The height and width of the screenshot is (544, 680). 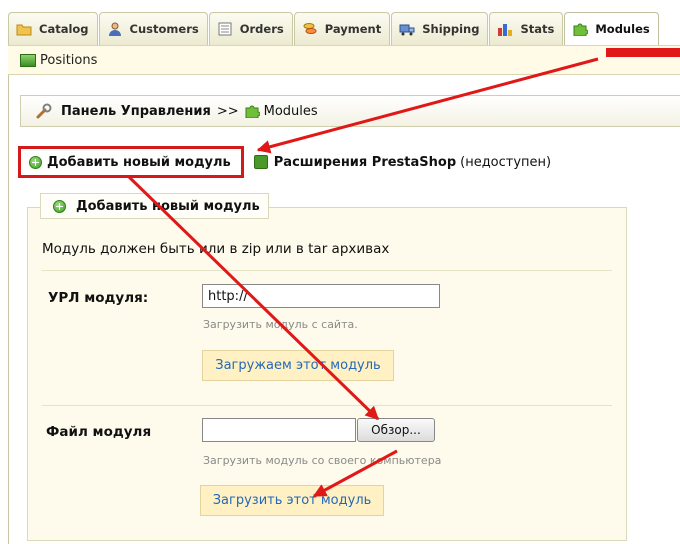 I want to click on url-input, so click(x=321, y=296).